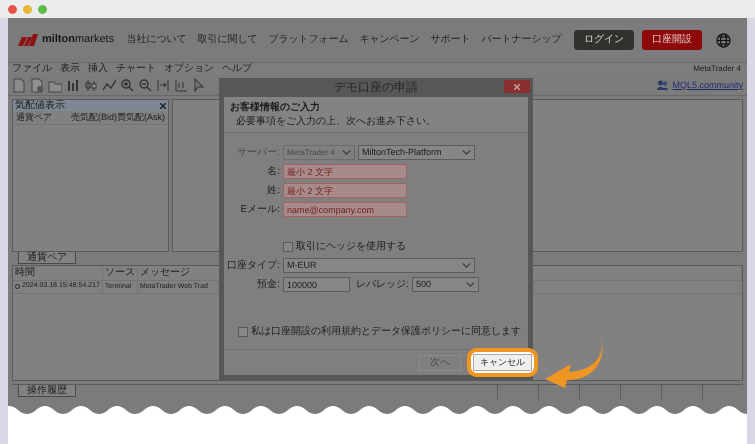 Image resolution: width=755 pixels, height=444 pixels. I want to click on new-document-icon, so click(37, 85).